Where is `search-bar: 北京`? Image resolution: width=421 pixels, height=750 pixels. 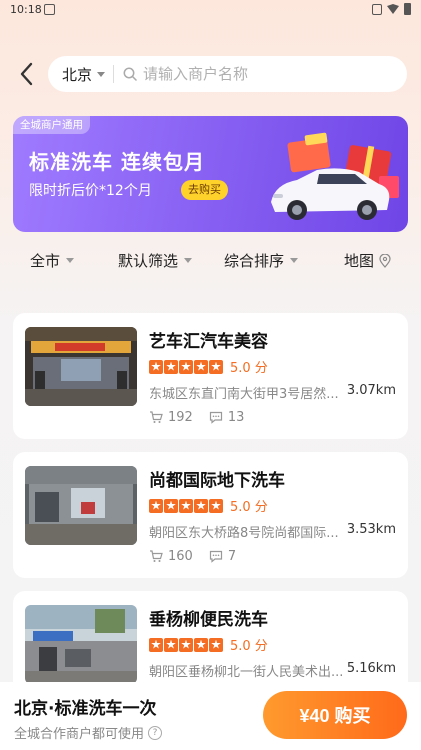
search-bar: 北京 is located at coordinates (227, 74).